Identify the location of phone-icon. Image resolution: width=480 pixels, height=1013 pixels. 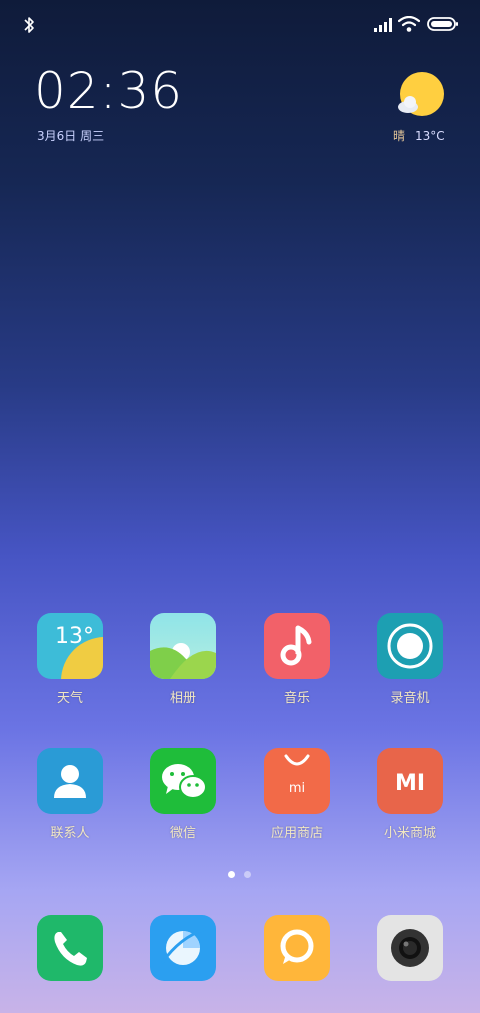
(70, 948).